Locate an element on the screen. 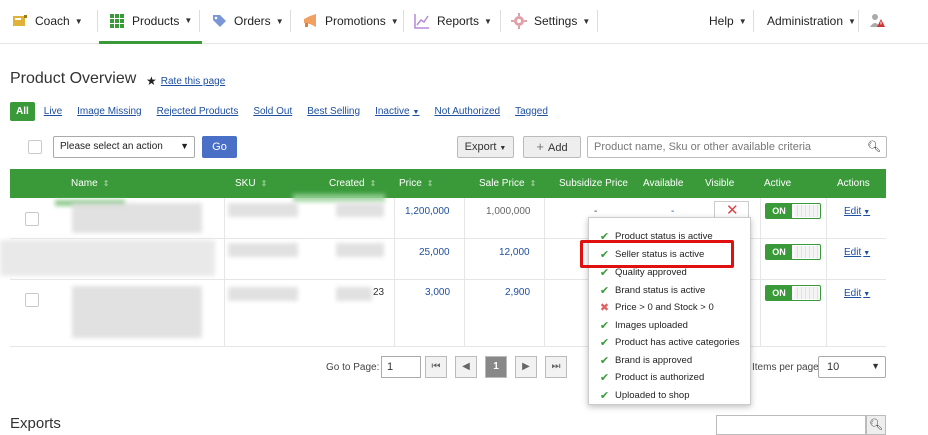 Image resolution: width=928 pixels, height=435 pixels. go-button: Go is located at coordinates (219, 147).